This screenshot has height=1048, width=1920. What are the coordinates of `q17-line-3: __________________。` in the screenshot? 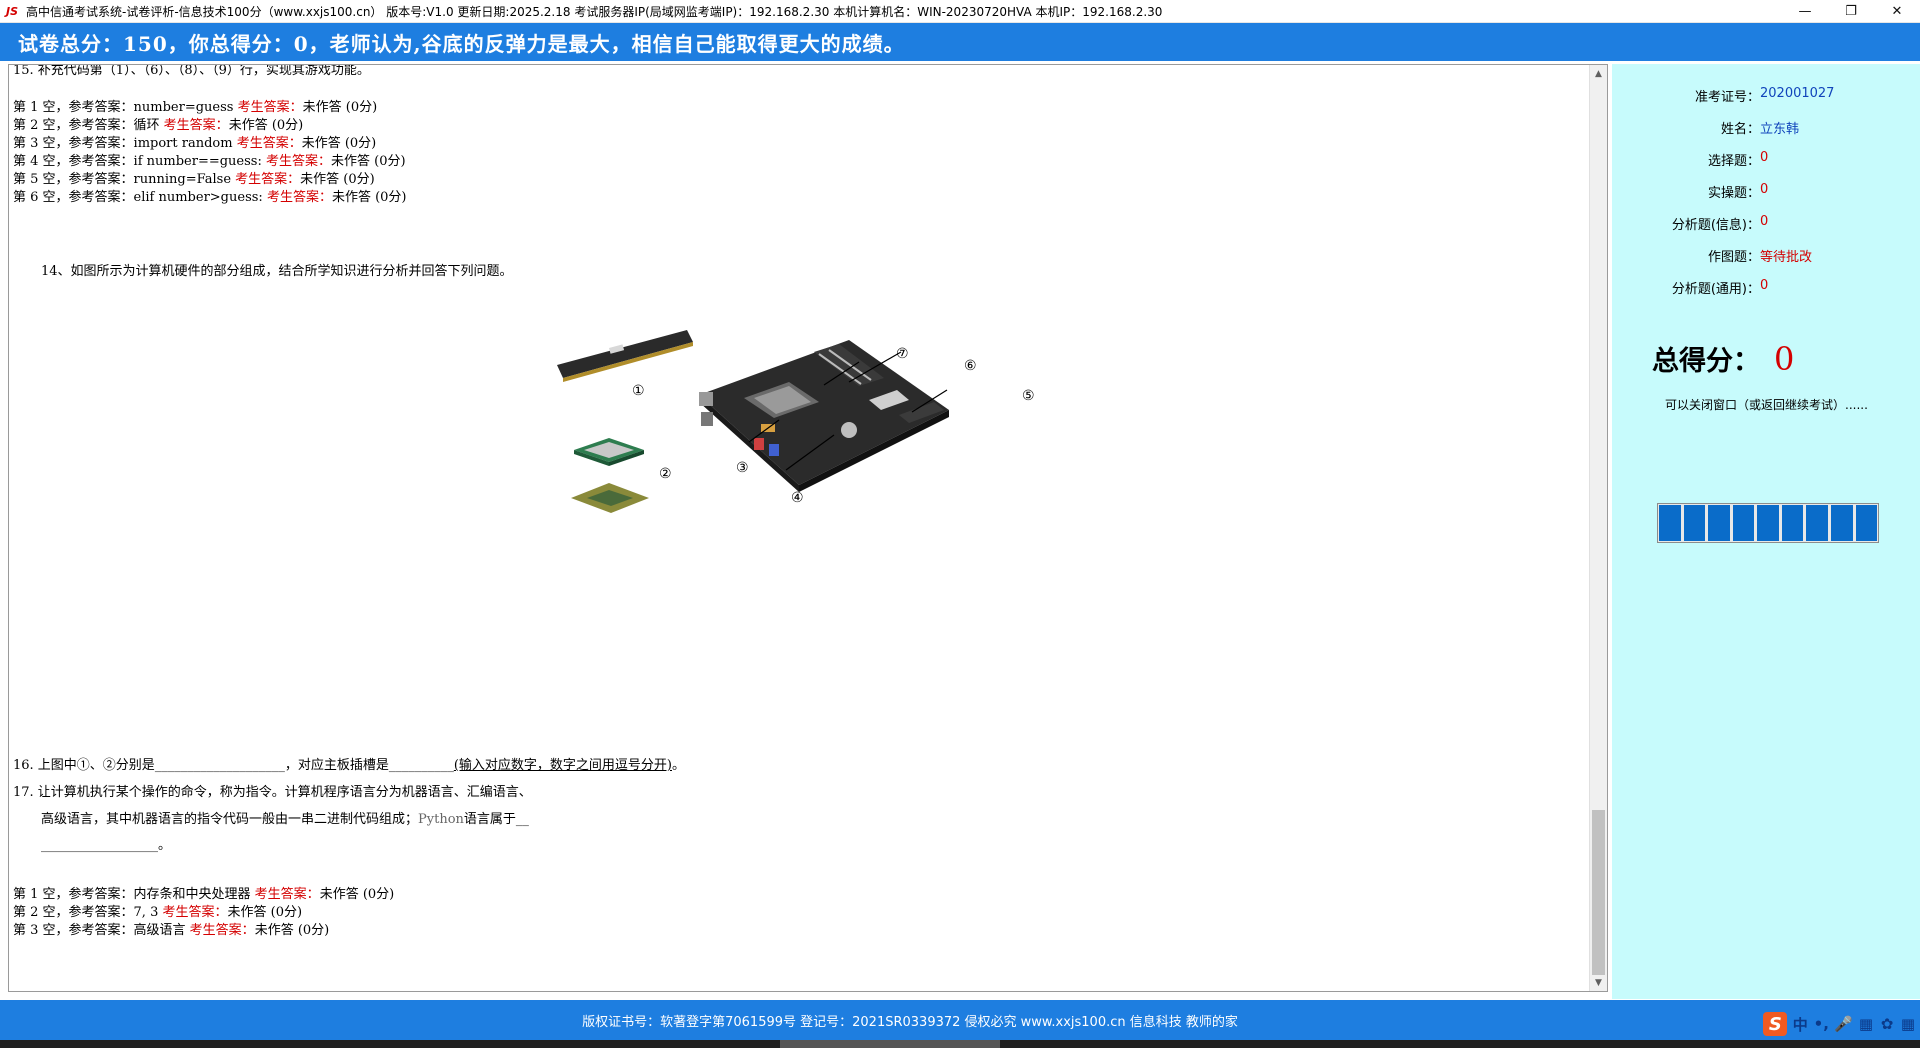 It's located at (106, 845).